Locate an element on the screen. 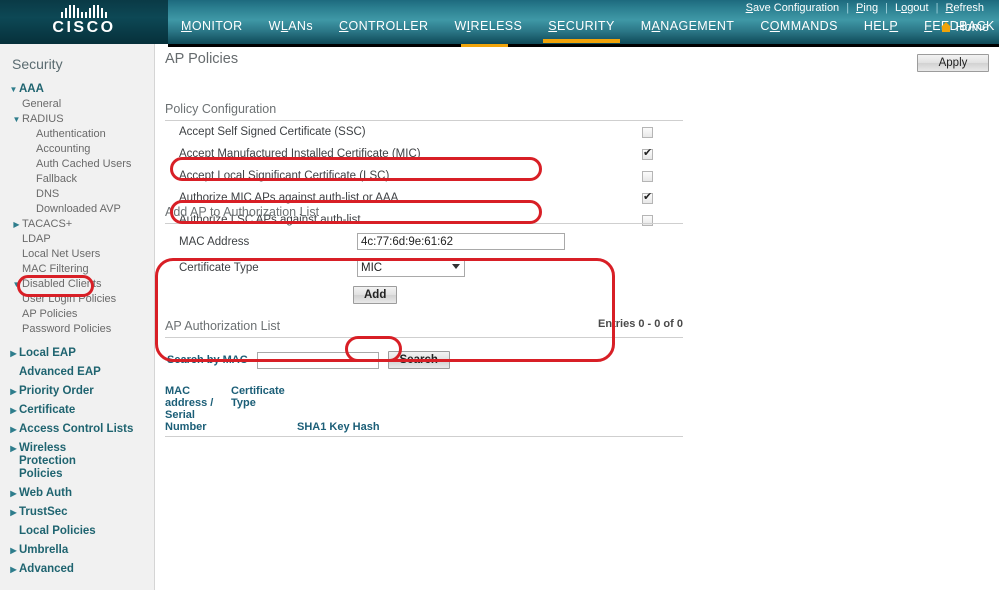 Image resolution: width=999 pixels, height=590 pixels. sidebar-item-aaa: ▼ AAA is located at coordinates (77, 89).